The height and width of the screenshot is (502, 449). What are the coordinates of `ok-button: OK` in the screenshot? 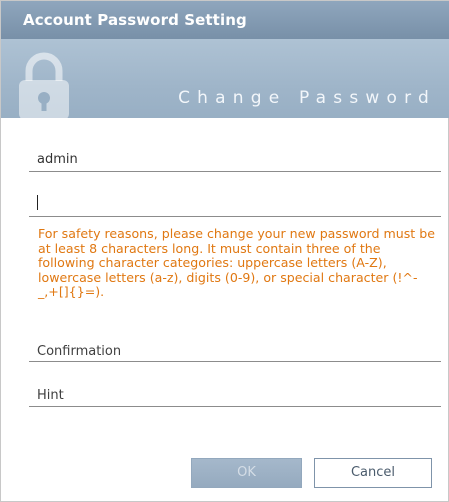 It's located at (246, 473).